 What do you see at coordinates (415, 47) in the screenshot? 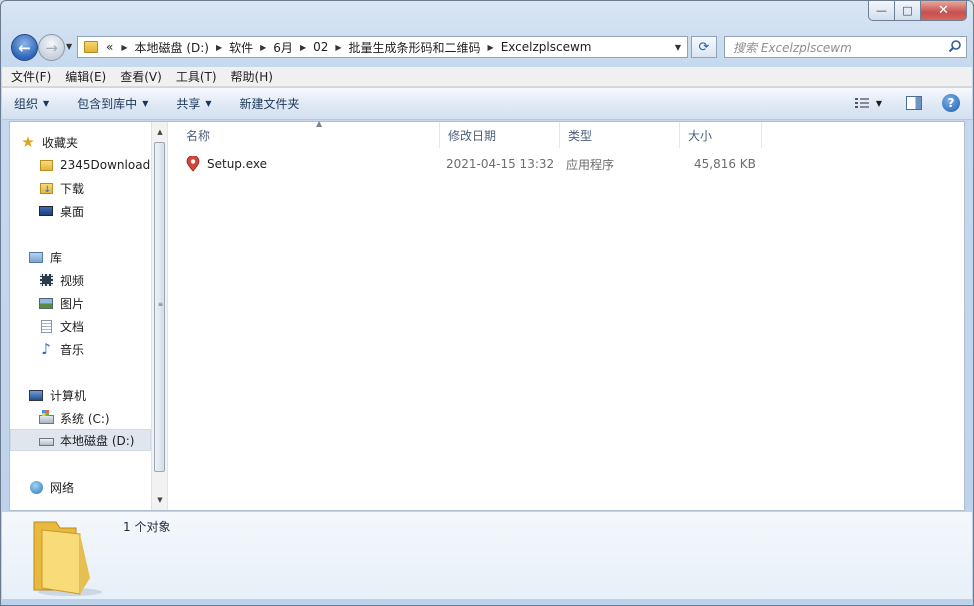
I see `breadcrumb-barcode: 批量生成条形码和二维码` at bounding box center [415, 47].